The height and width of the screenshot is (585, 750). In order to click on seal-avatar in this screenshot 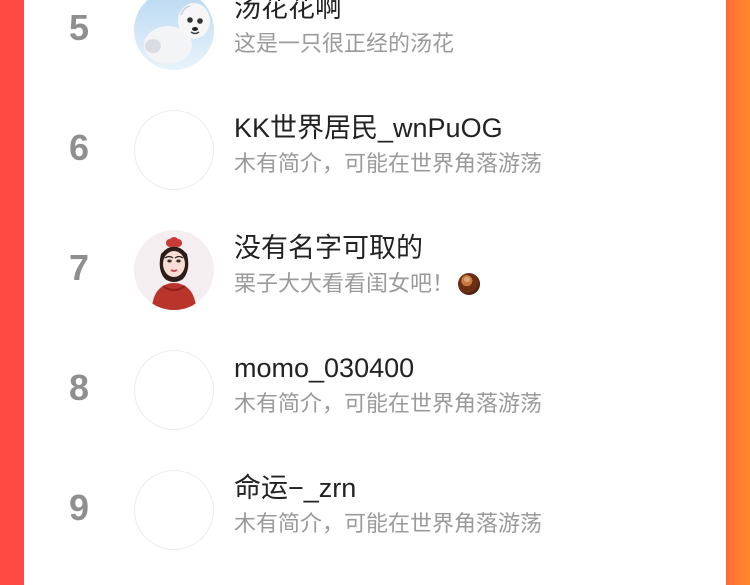, I will do `click(174, 35)`.